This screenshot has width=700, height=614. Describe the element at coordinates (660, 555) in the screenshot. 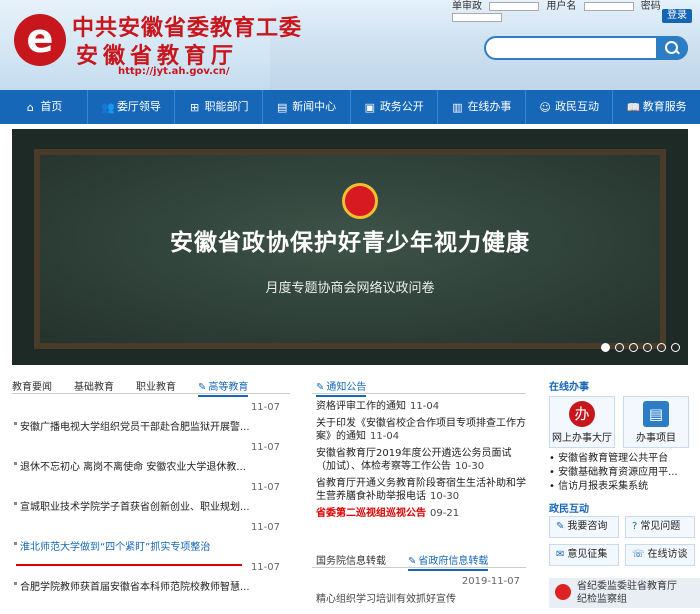

I see `interview-button: ☏ 在线访谈` at that location.